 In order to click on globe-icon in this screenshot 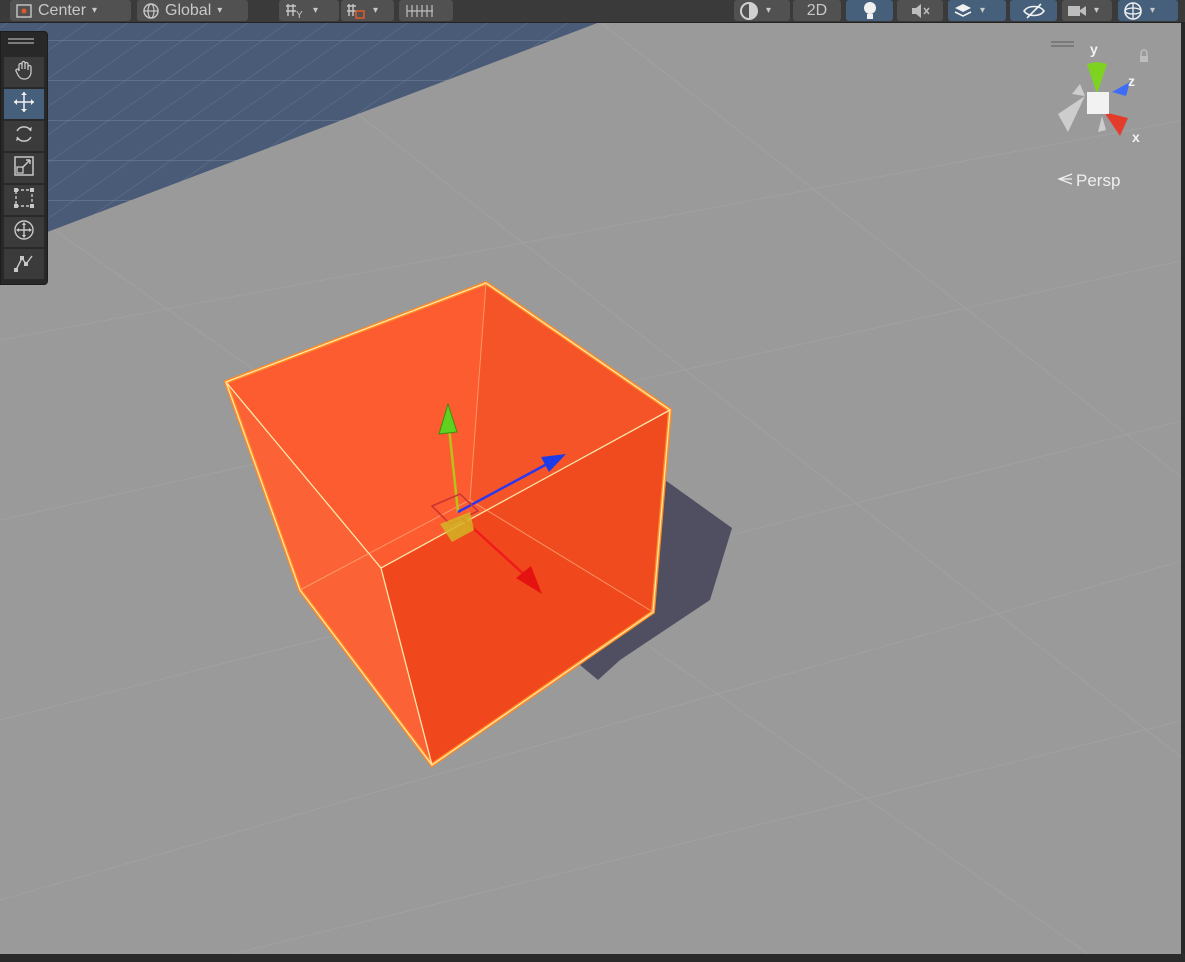, I will do `click(151, 11)`.